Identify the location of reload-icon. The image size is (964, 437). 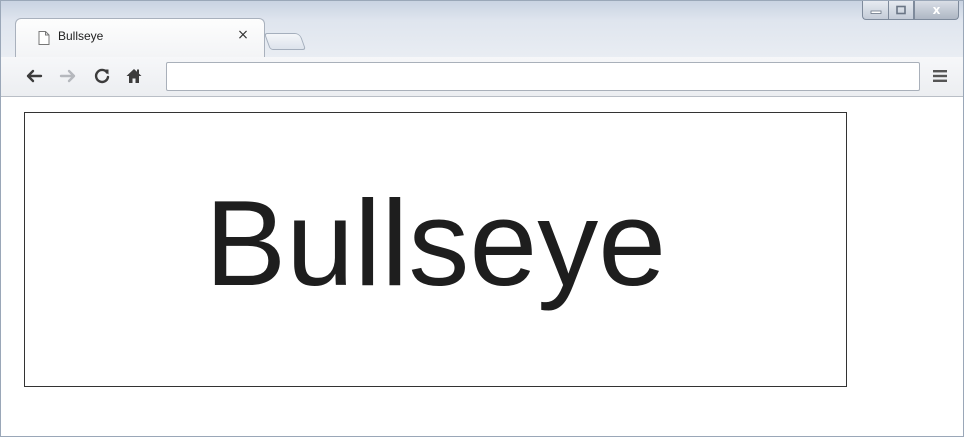
(102, 76).